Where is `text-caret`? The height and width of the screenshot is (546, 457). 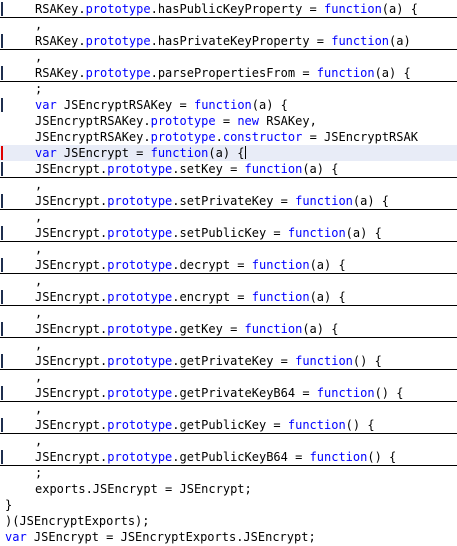 text-caret is located at coordinates (245, 152).